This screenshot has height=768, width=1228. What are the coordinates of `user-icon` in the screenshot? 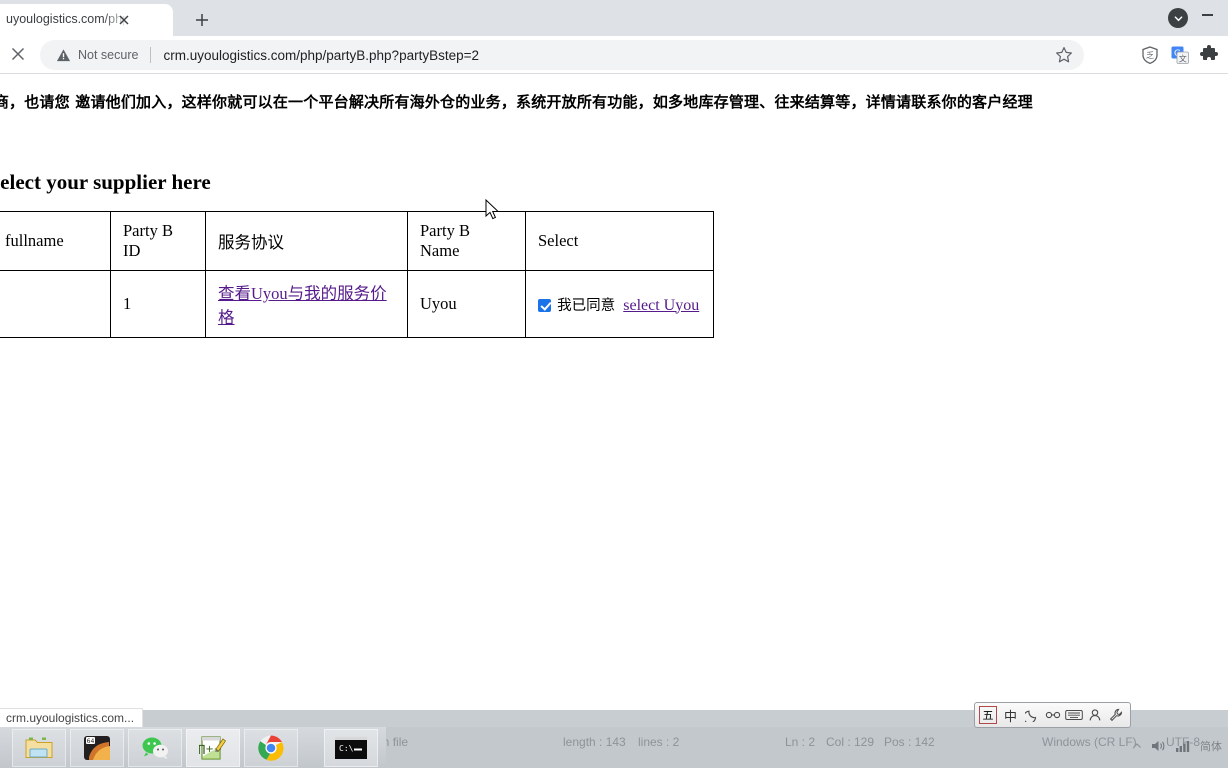 It's located at (1094, 715).